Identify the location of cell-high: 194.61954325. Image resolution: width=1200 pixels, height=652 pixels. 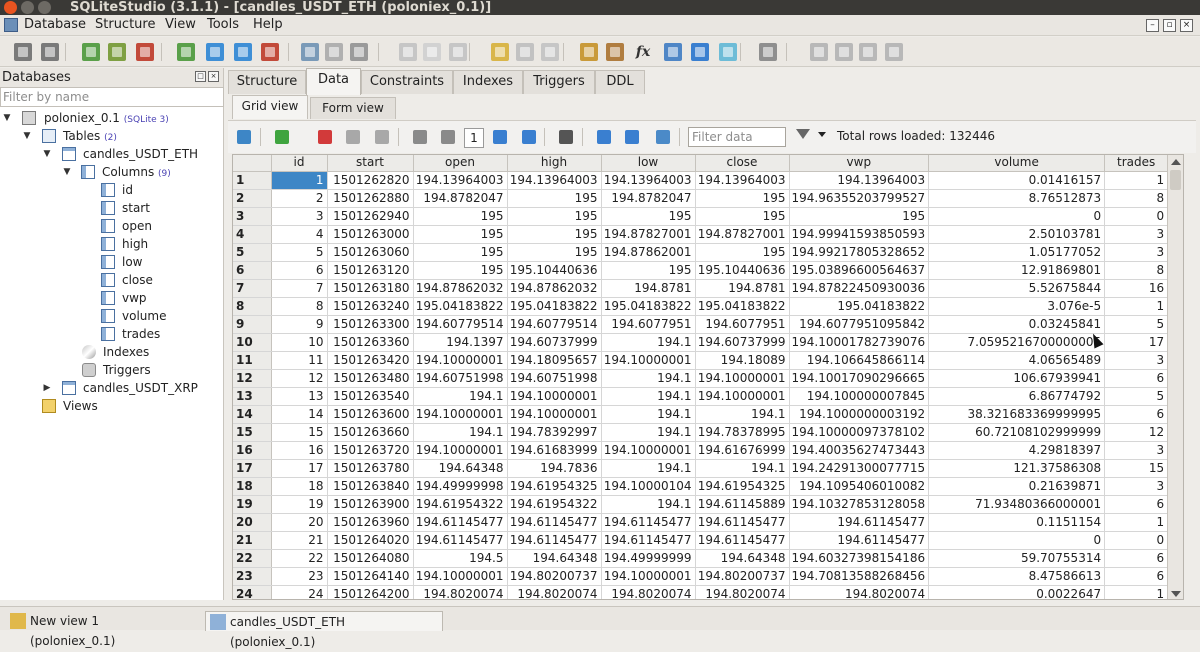
(554, 486).